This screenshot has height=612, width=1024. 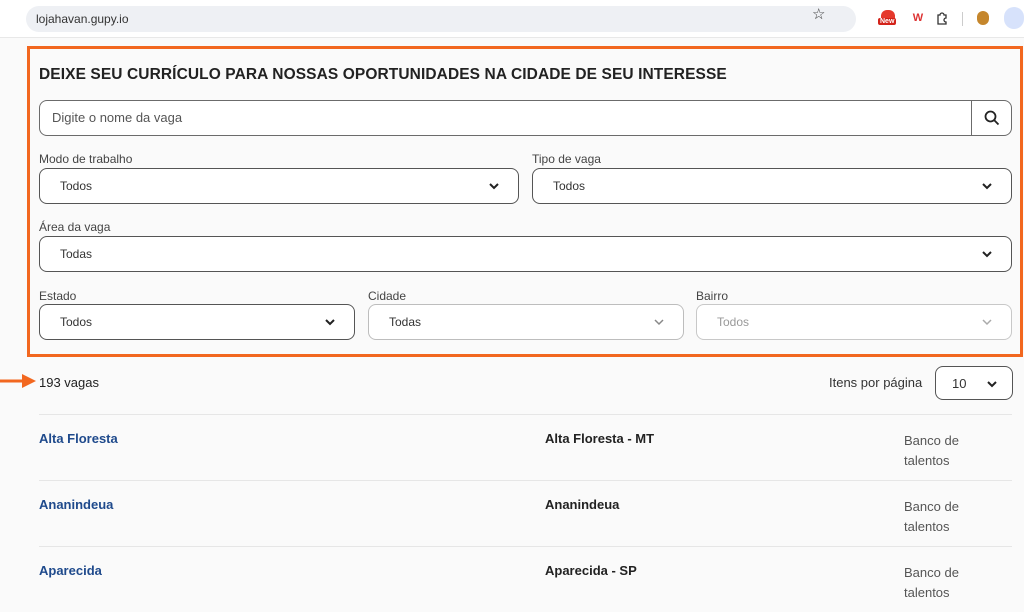 I want to click on toolbar-divider, so click(x=962, y=19).